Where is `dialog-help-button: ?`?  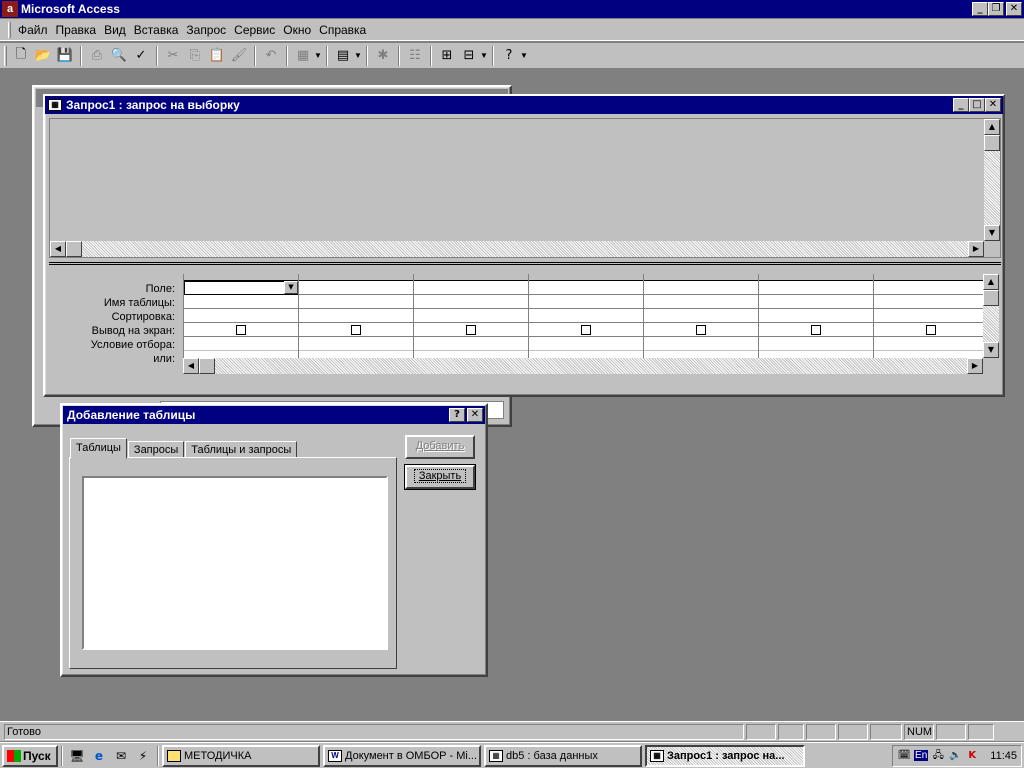 dialog-help-button: ? is located at coordinates (457, 415).